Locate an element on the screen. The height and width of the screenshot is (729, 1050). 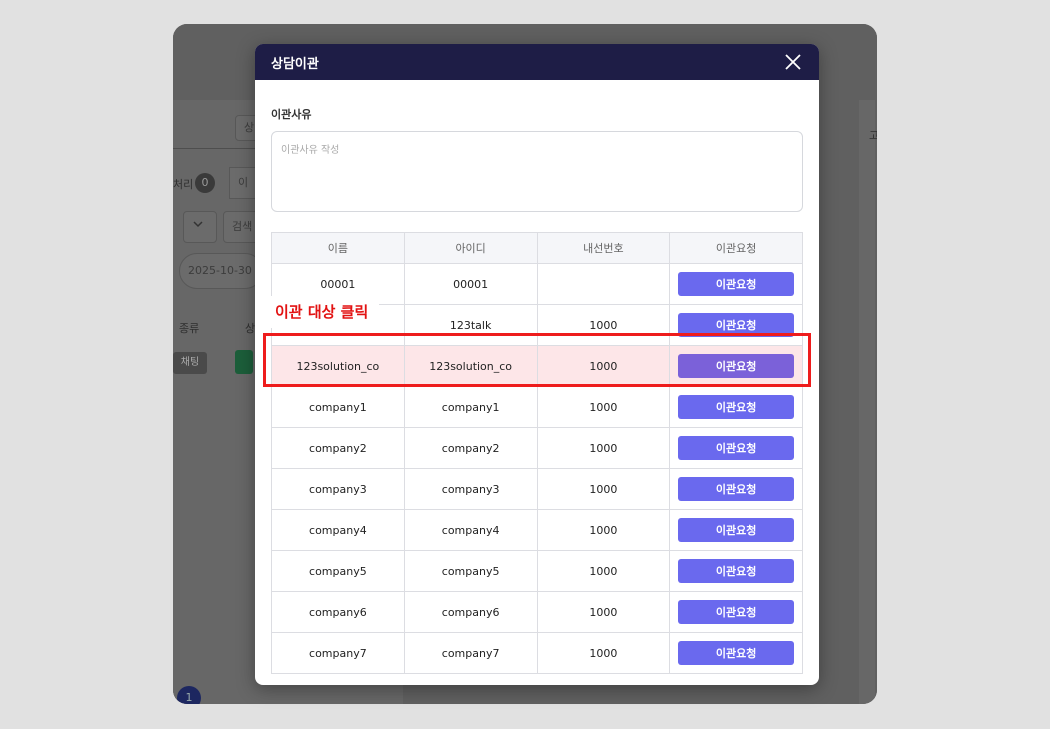
modal-header: 상담이관 is located at coordinates (537, 62).